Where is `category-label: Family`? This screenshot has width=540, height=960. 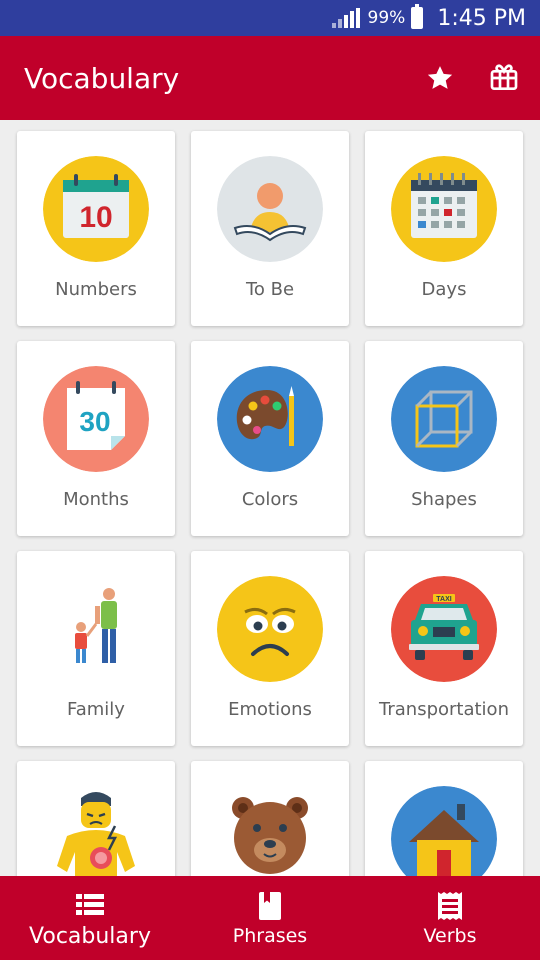 category-label: Family is located at coordinates (96, 709).